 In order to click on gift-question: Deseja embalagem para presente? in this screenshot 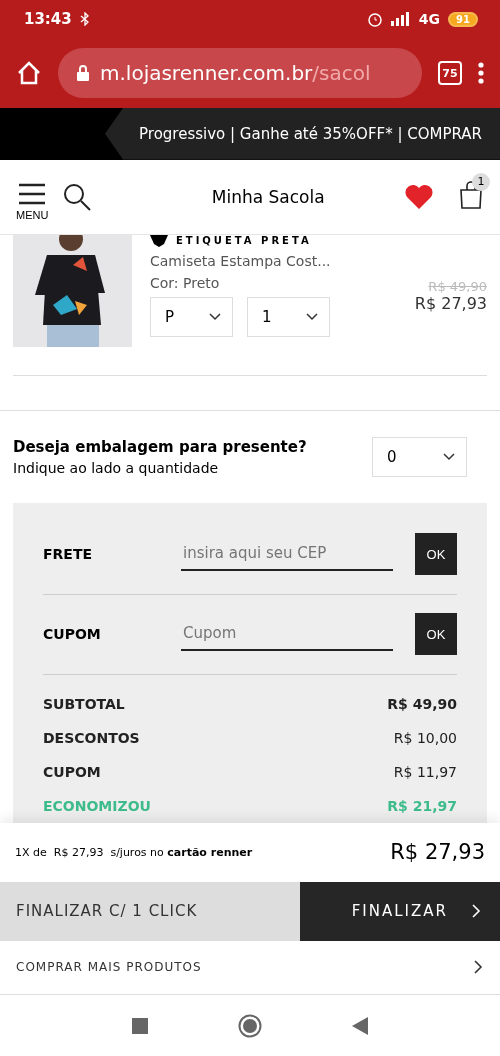, I will do `click(160, 447)`.